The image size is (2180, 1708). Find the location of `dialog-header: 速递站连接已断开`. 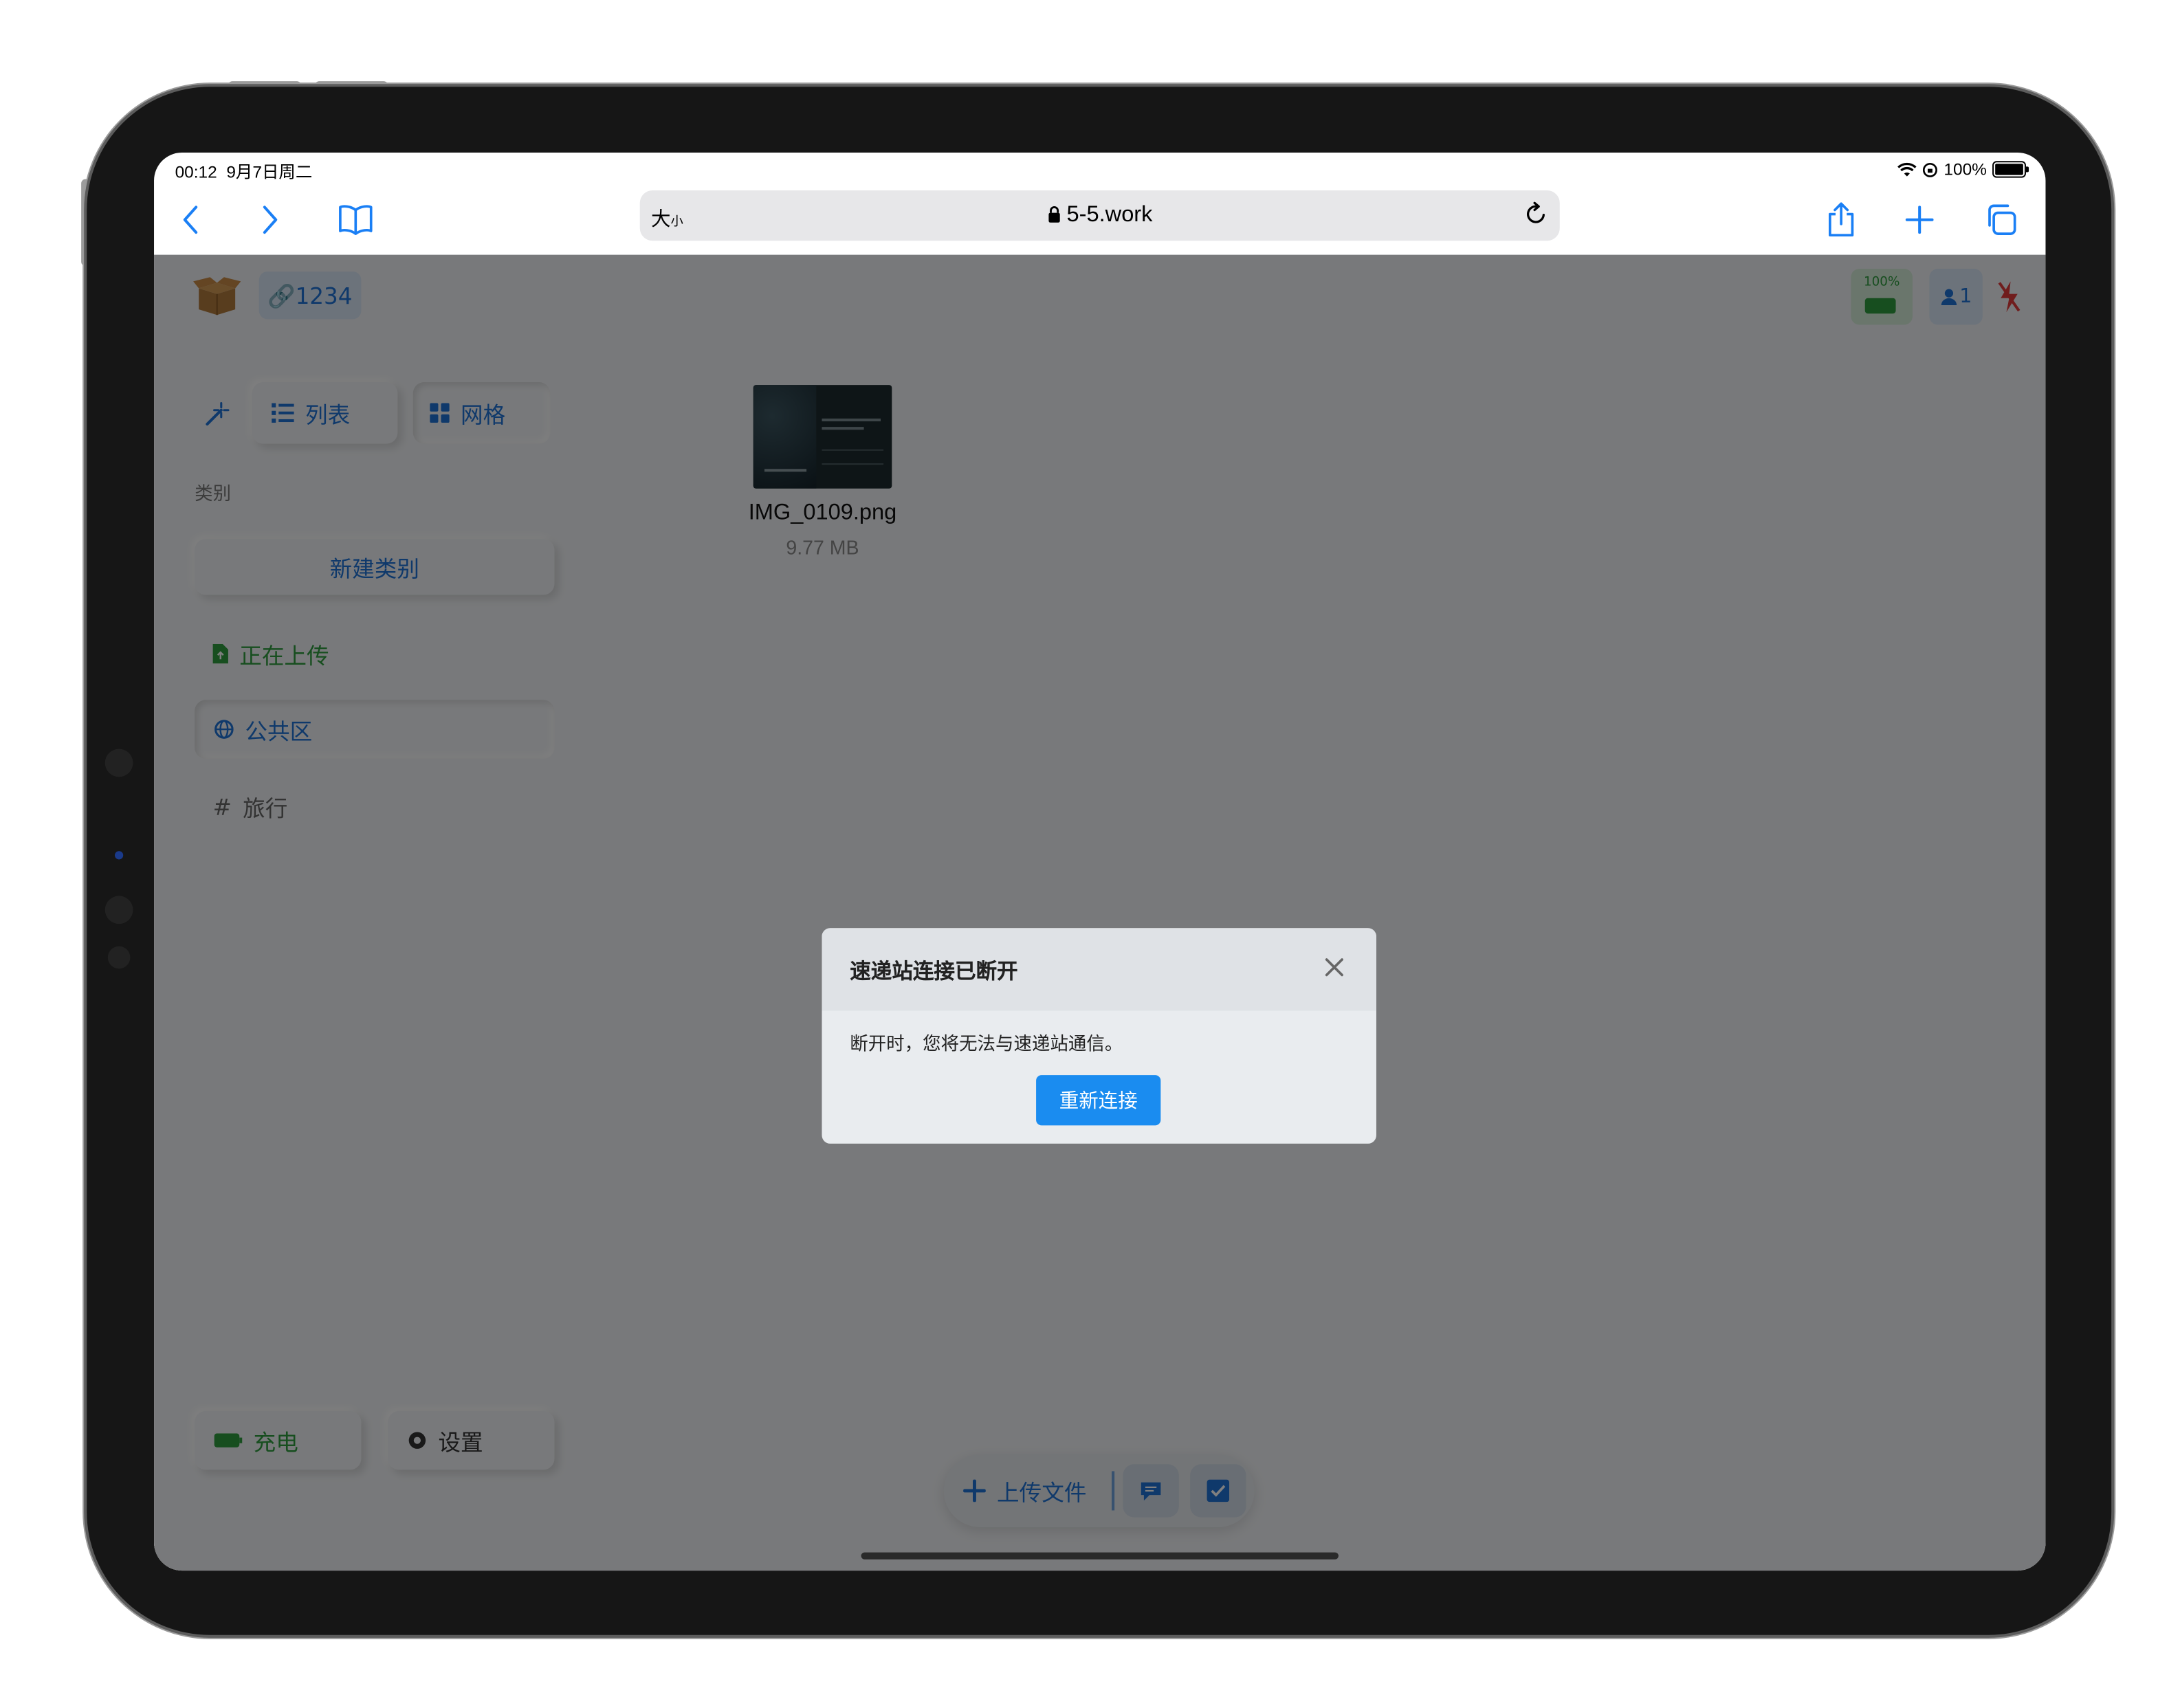

dialog-header: 速递站连接已断开 is located at coordinates (1099, 969).